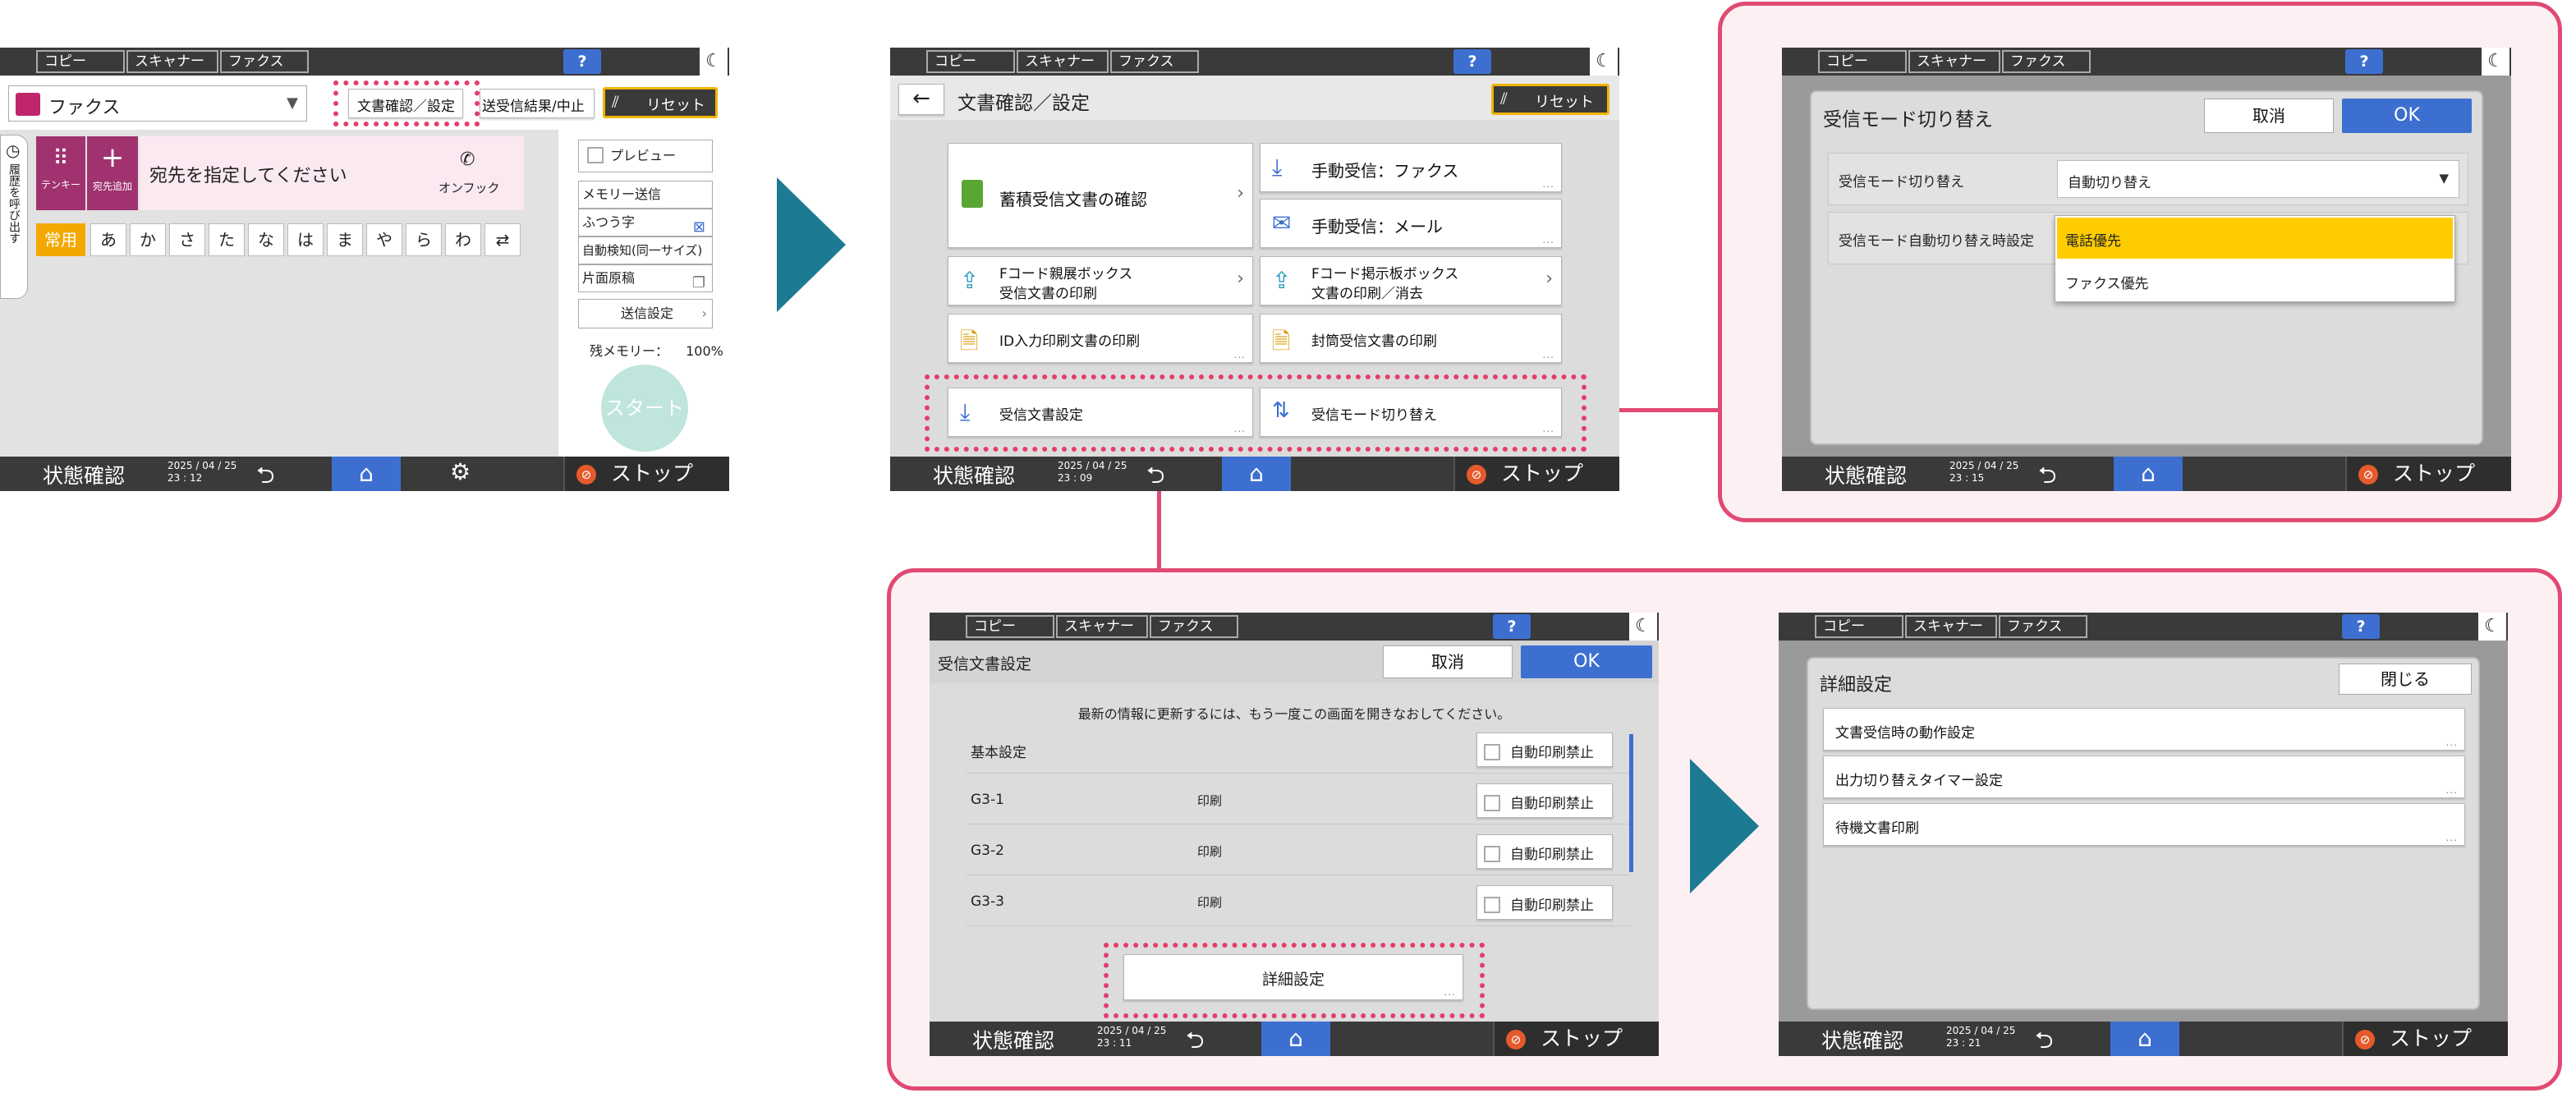 The height and width of the screenshot is (1093, 2576). Describe the element at coordinates (227, 239) in the screenshot. I see `kana-ta: た` at that location.